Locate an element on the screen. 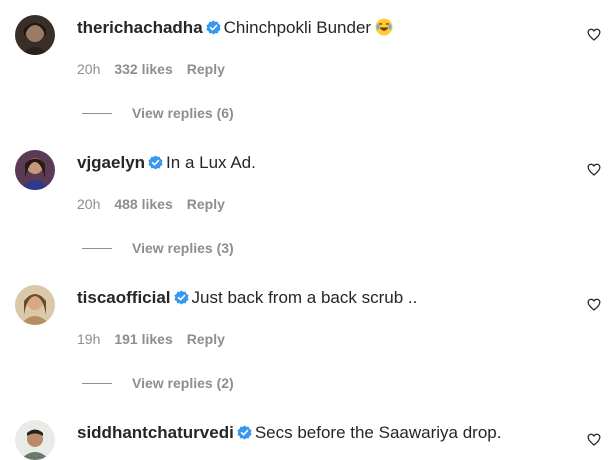 The height and width of the screenshot is (460, 615). comment-line: vjgaelyn In a Lux Ad. is located at coordinates (166, 164).